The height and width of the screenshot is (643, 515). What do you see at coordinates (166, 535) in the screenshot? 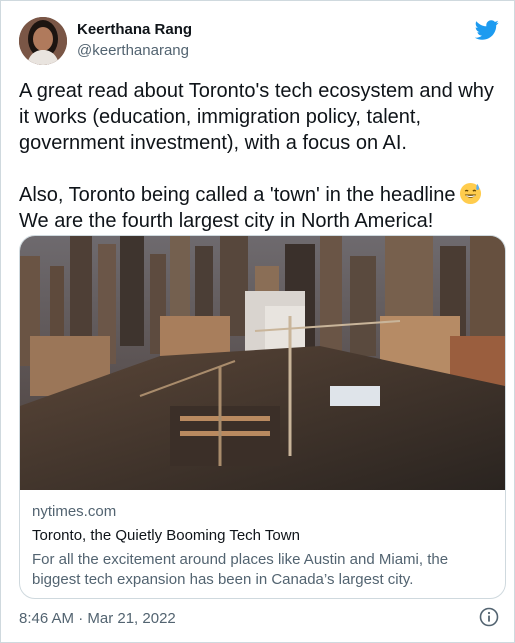
I see `card-title: Toronto, the Quietly Booming Tech Town` at bounding box center [166, 535].